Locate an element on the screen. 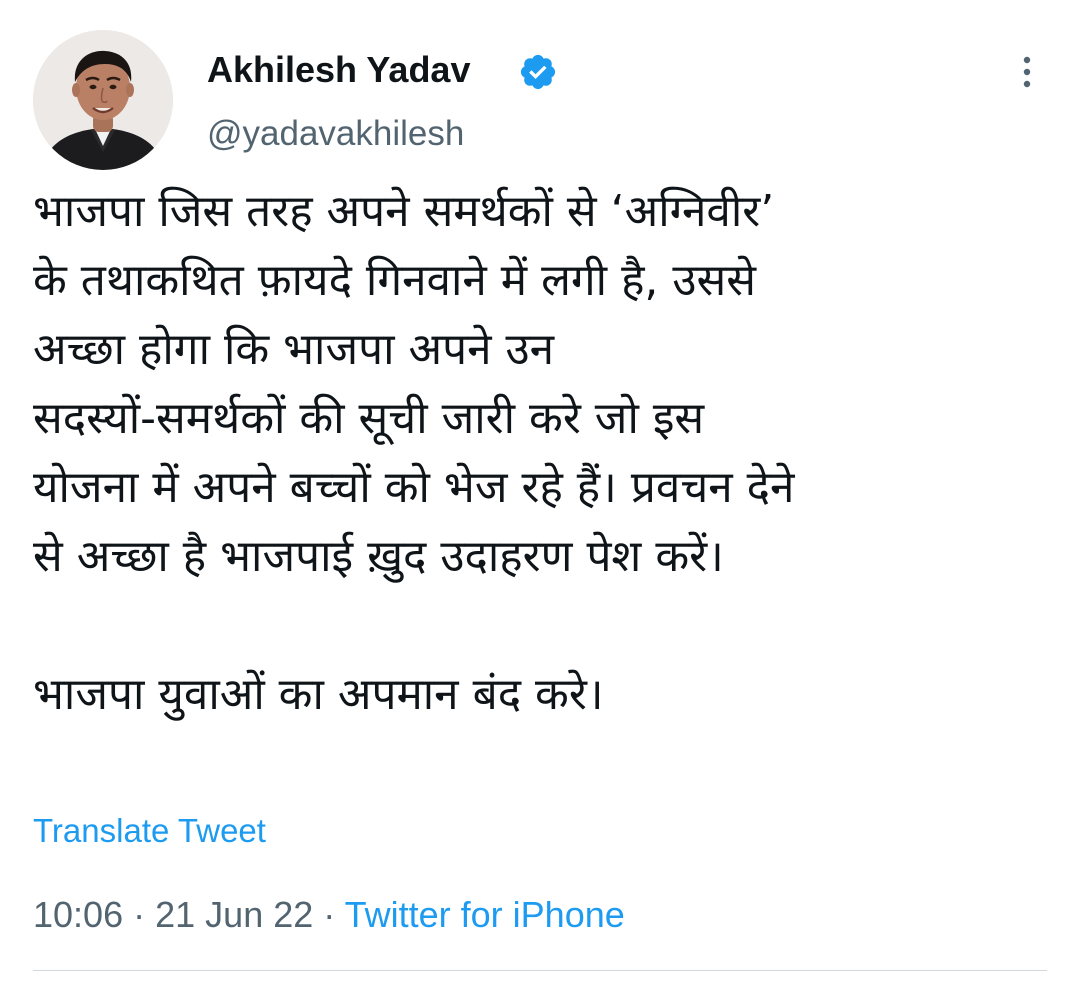  tweet-time: 10:06 is located at coordinates (78, 914).